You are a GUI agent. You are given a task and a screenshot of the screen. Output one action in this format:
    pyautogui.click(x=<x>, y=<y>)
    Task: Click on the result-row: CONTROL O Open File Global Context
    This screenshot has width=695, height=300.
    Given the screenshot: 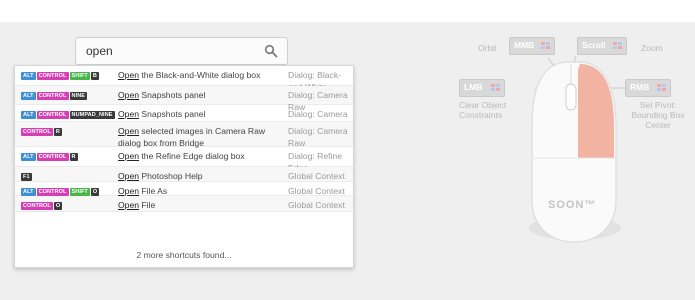 What is the action you would take?
    pyautogui.click(x=184, y=204)
    